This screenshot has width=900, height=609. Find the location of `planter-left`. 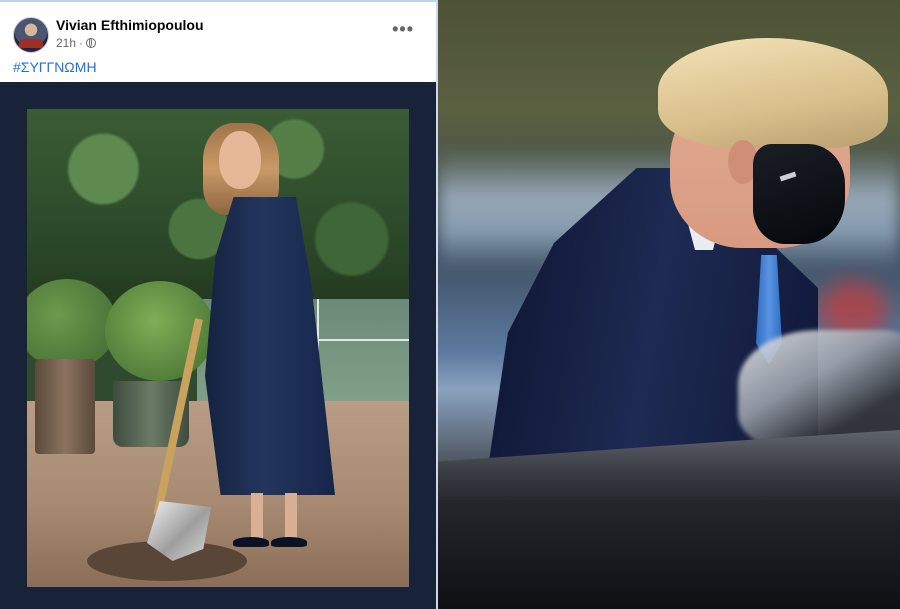

planter-left is located at coordinates (65, 406).